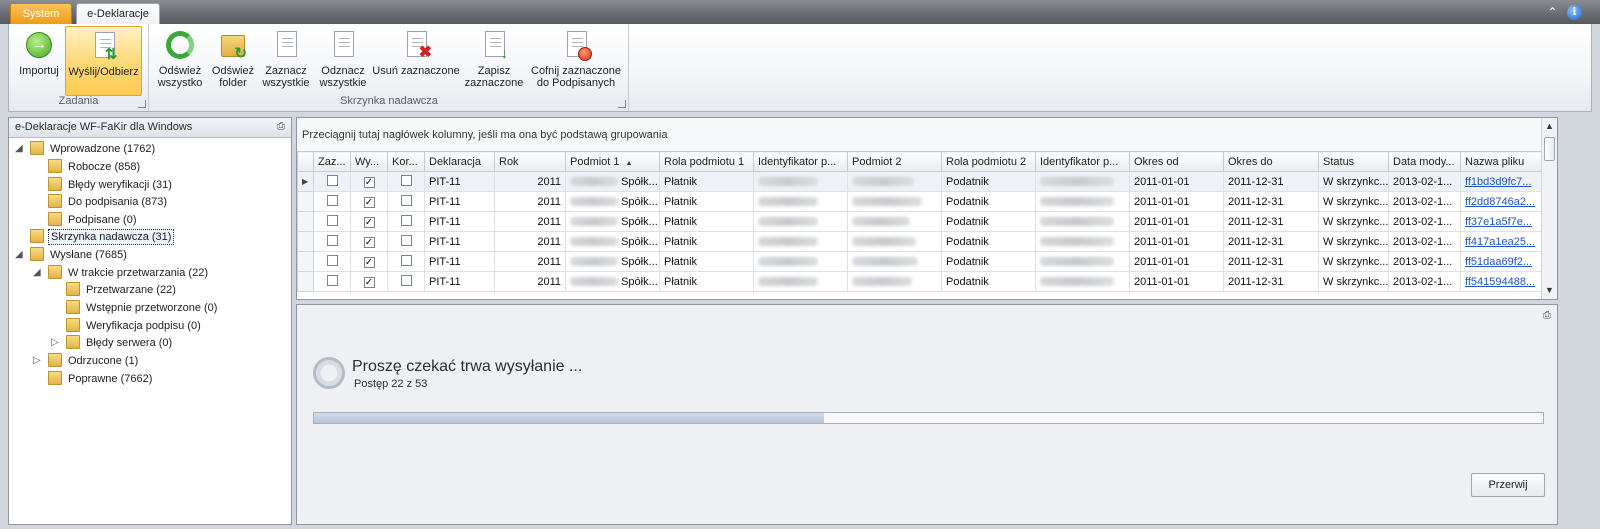  I want to click on minimize-ribbon-icon: ⌃, so click(1552, 12).